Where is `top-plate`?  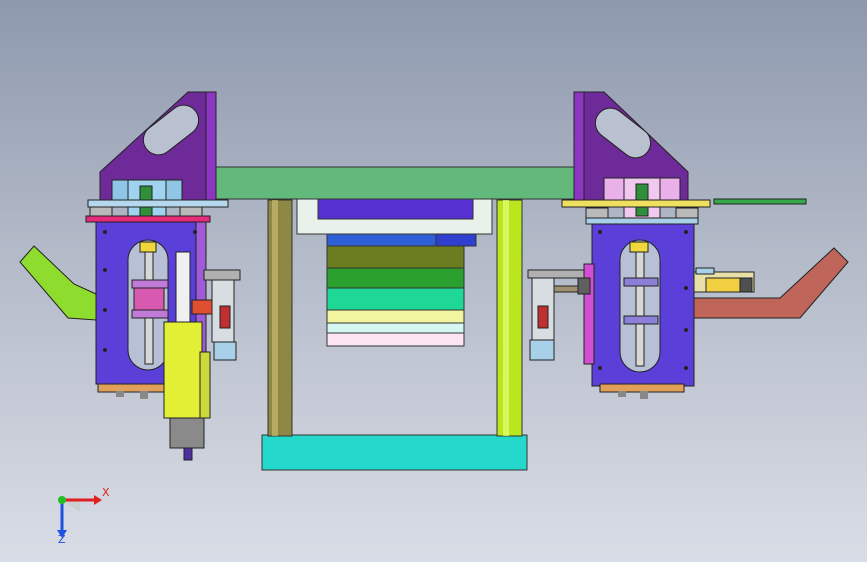
top-plate is located at coordinates (395, 183).